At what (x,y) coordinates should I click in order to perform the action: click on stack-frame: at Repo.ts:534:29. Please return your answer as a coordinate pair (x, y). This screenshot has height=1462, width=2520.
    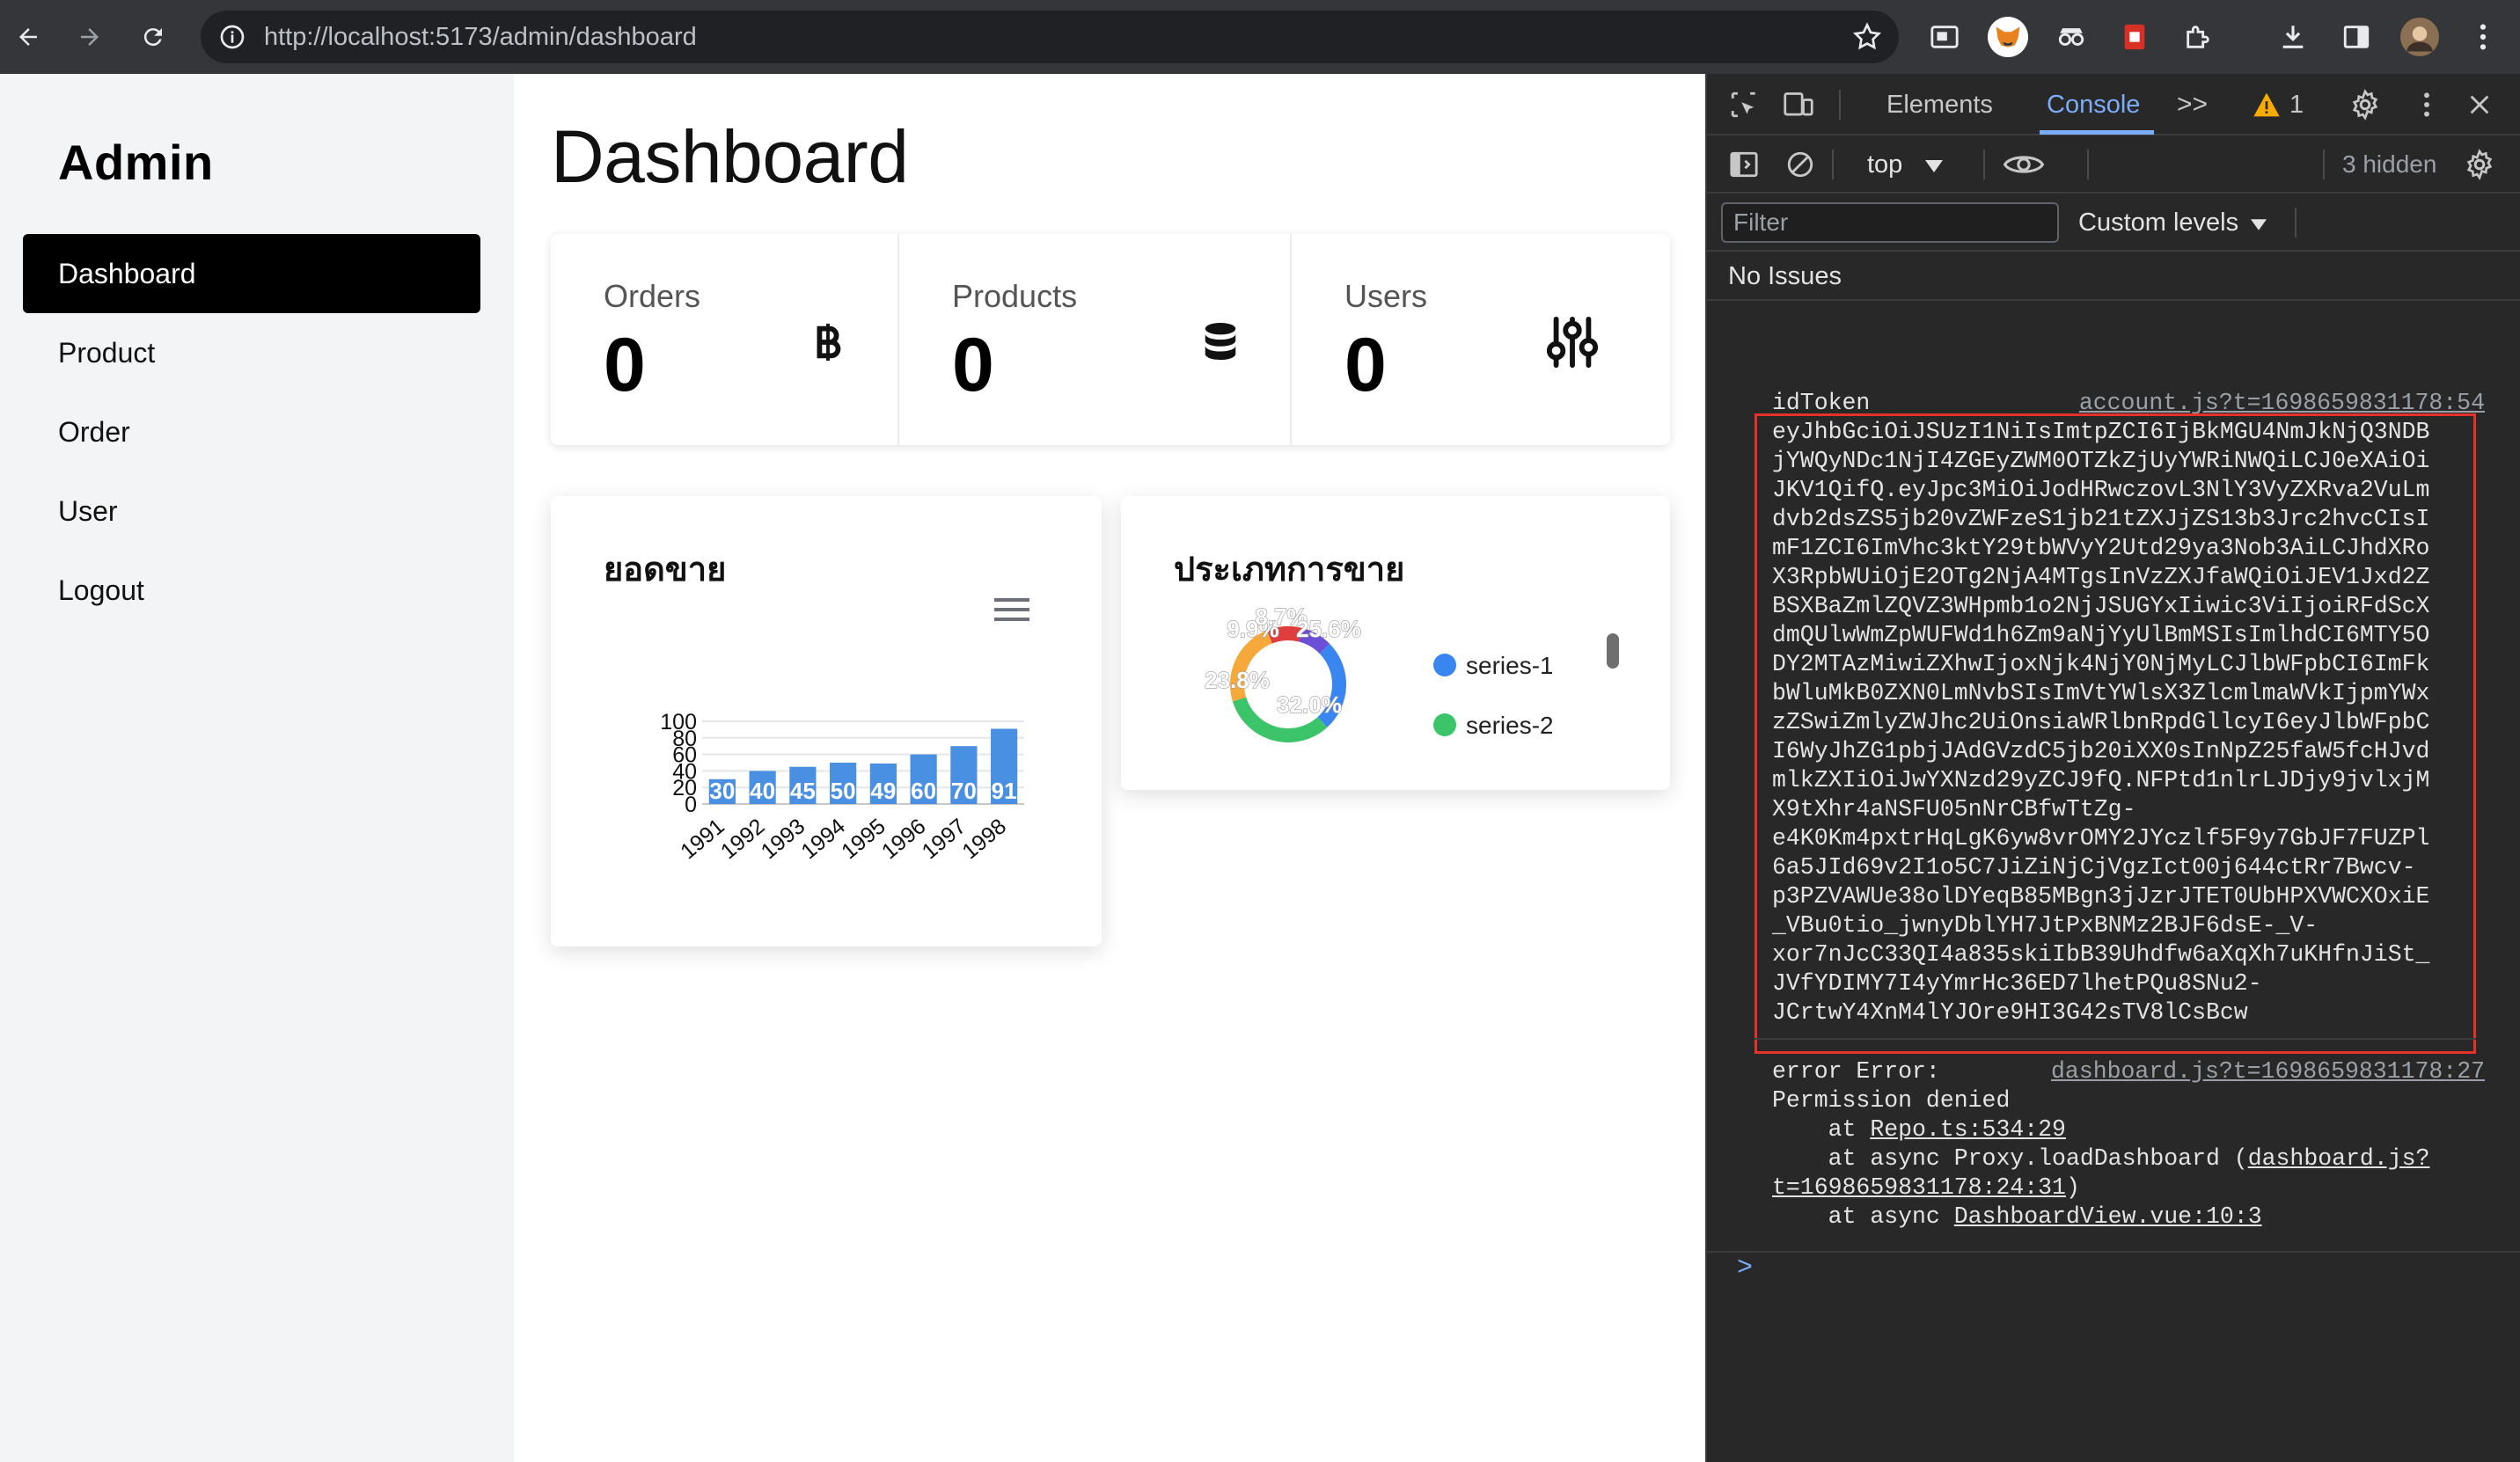
    Looking at the image, I should click on (1919, 1129).